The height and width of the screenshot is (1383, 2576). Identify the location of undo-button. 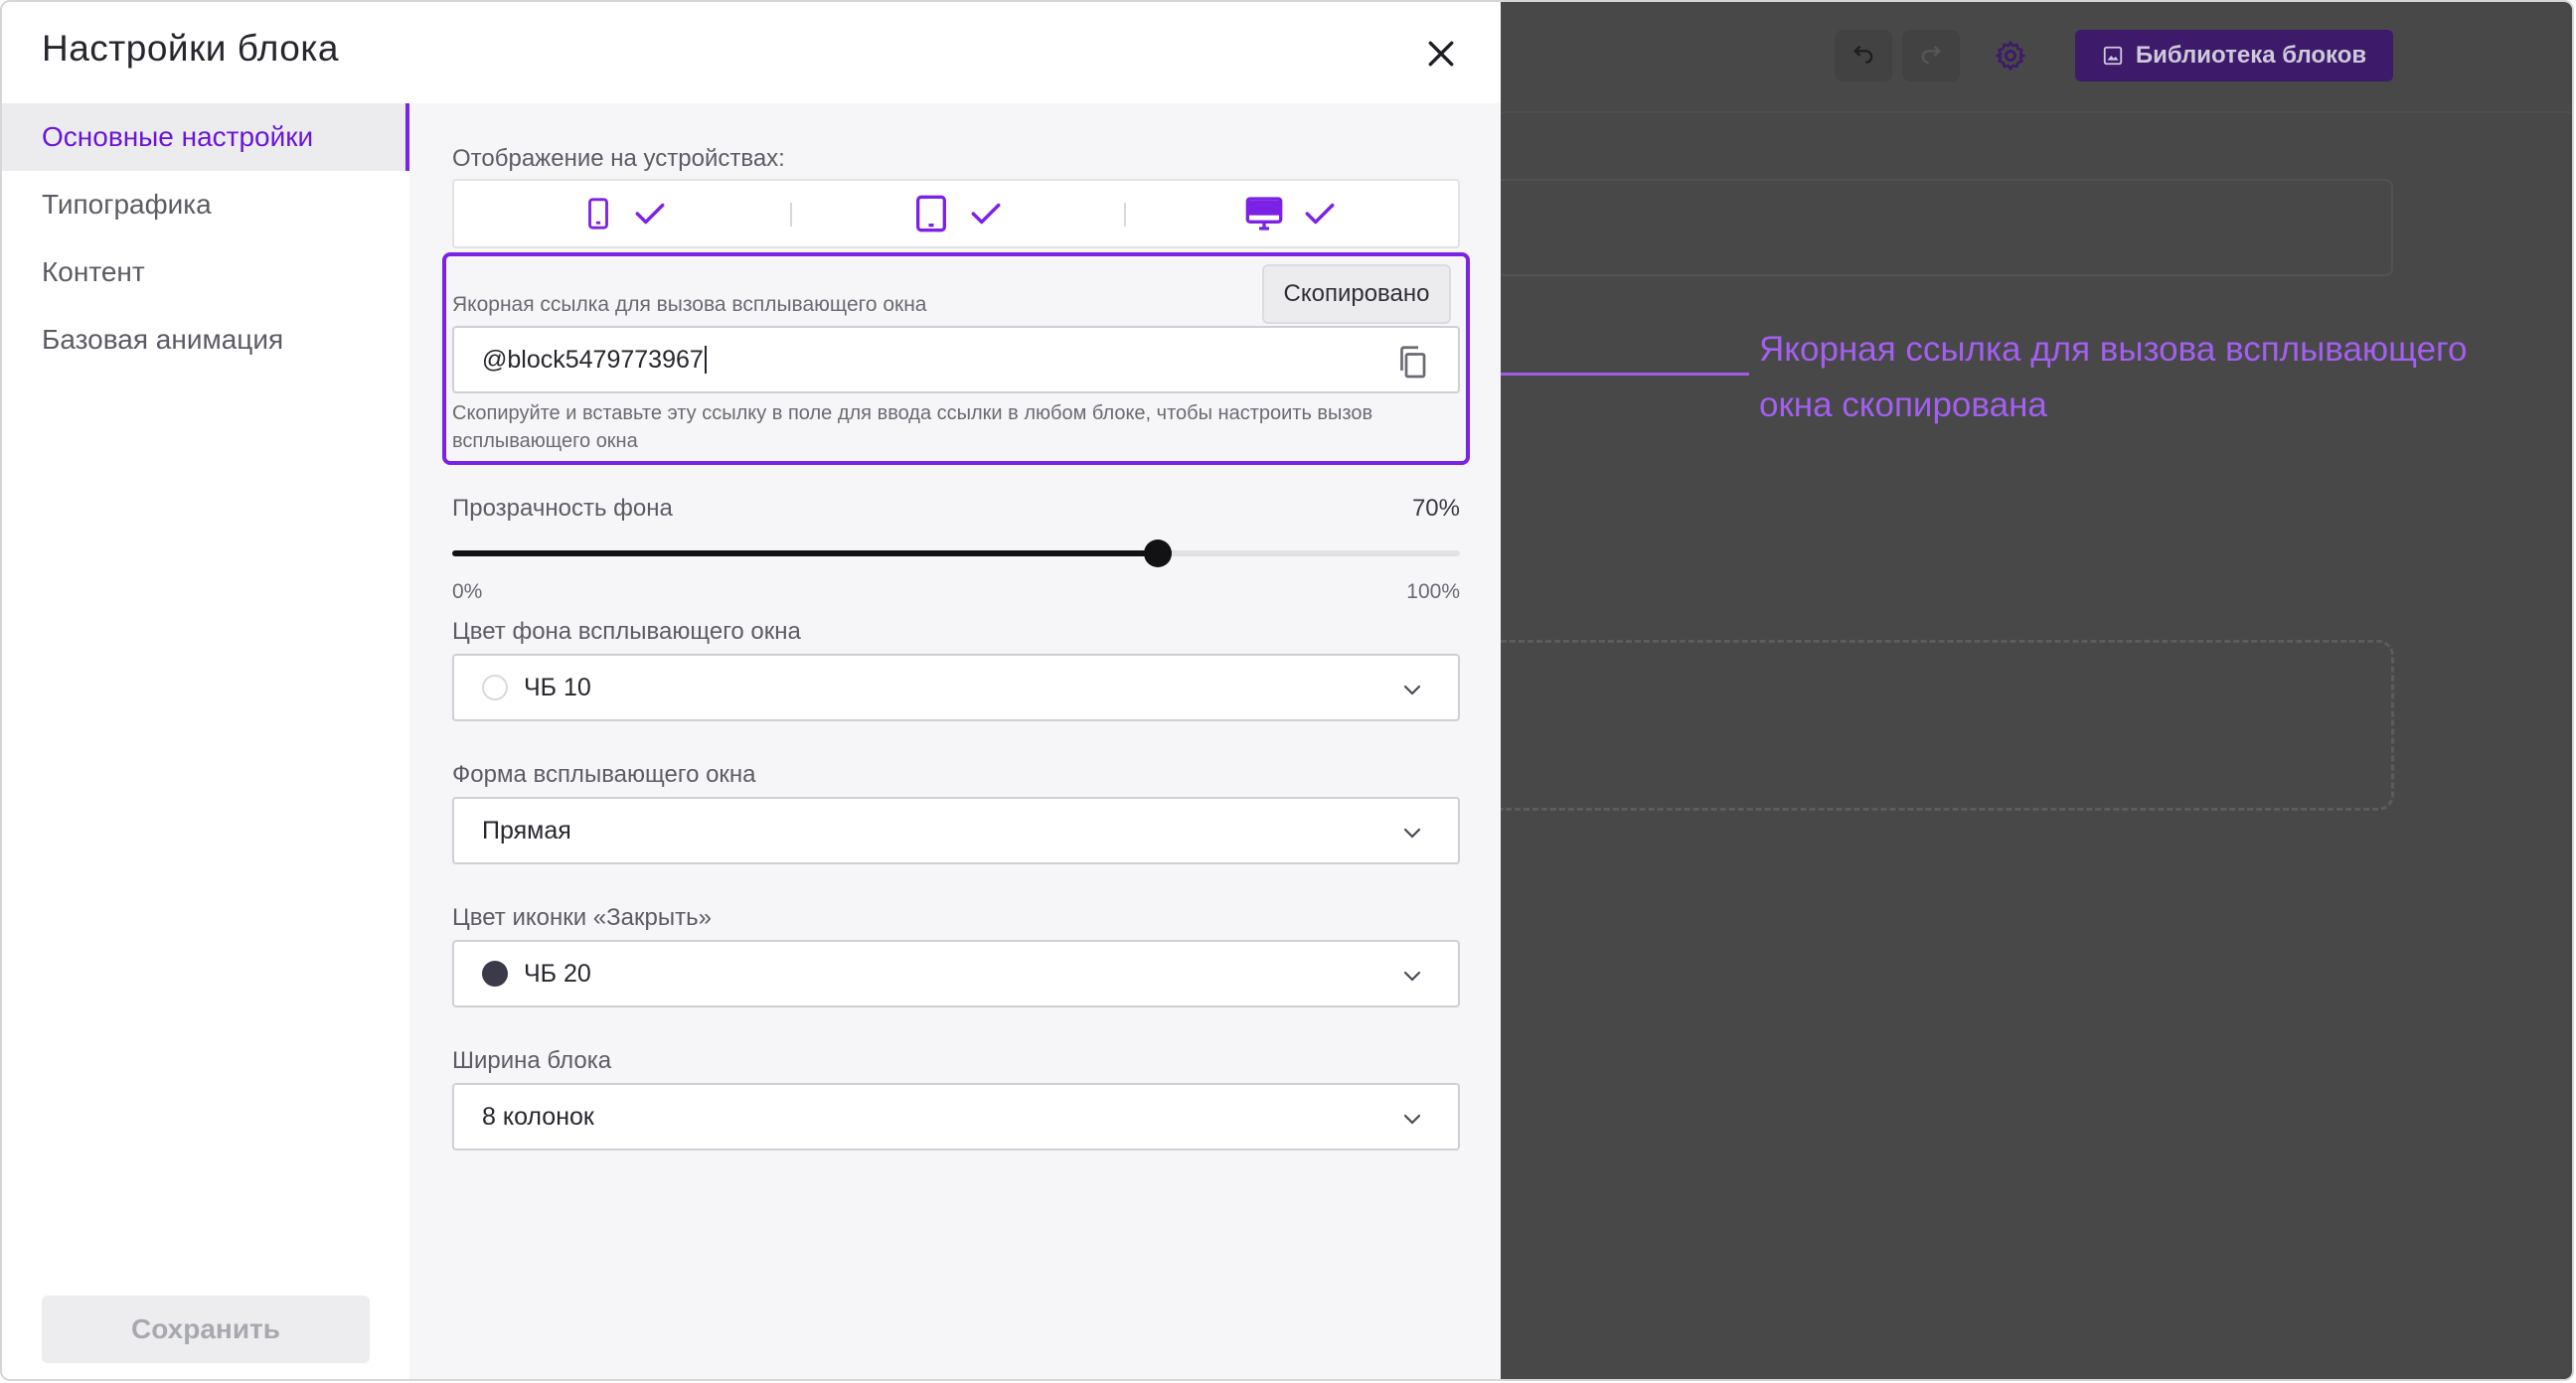
(1863, 55).